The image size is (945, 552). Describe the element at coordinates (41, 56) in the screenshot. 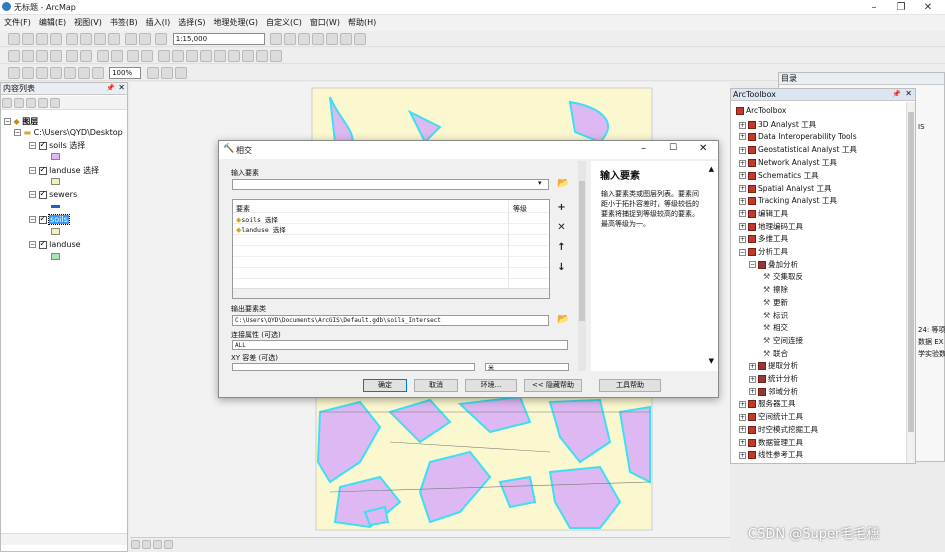

I see `pan-icon` at that location.